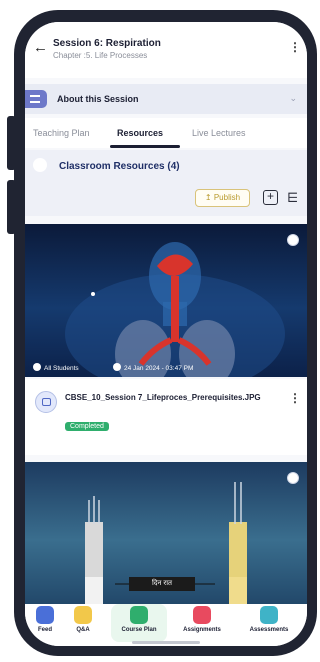 The image size is (320, 662). I want to click on header-more-icon: ⋮, so click(295, 47).